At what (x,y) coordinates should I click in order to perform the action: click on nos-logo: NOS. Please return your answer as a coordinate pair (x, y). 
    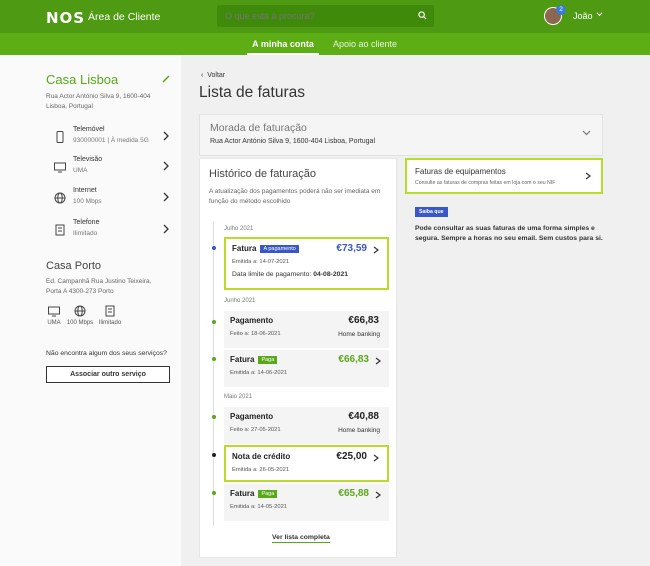
    Looking at the image, I should click on (65, 18).